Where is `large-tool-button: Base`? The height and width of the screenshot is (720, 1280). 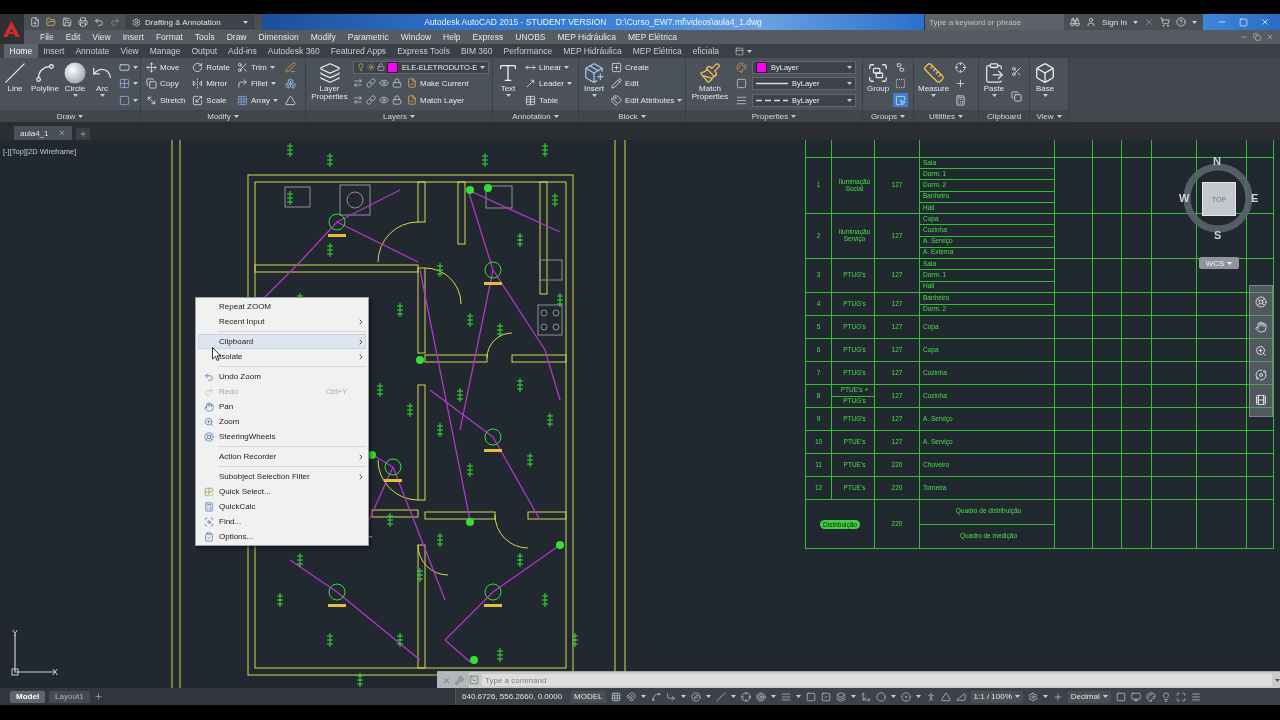
large-tool-button: Base is located at coordinates (1045, 84).